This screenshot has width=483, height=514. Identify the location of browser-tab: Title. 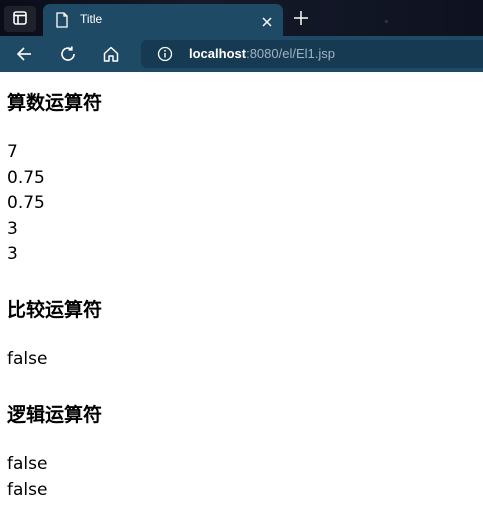
(163, 20).